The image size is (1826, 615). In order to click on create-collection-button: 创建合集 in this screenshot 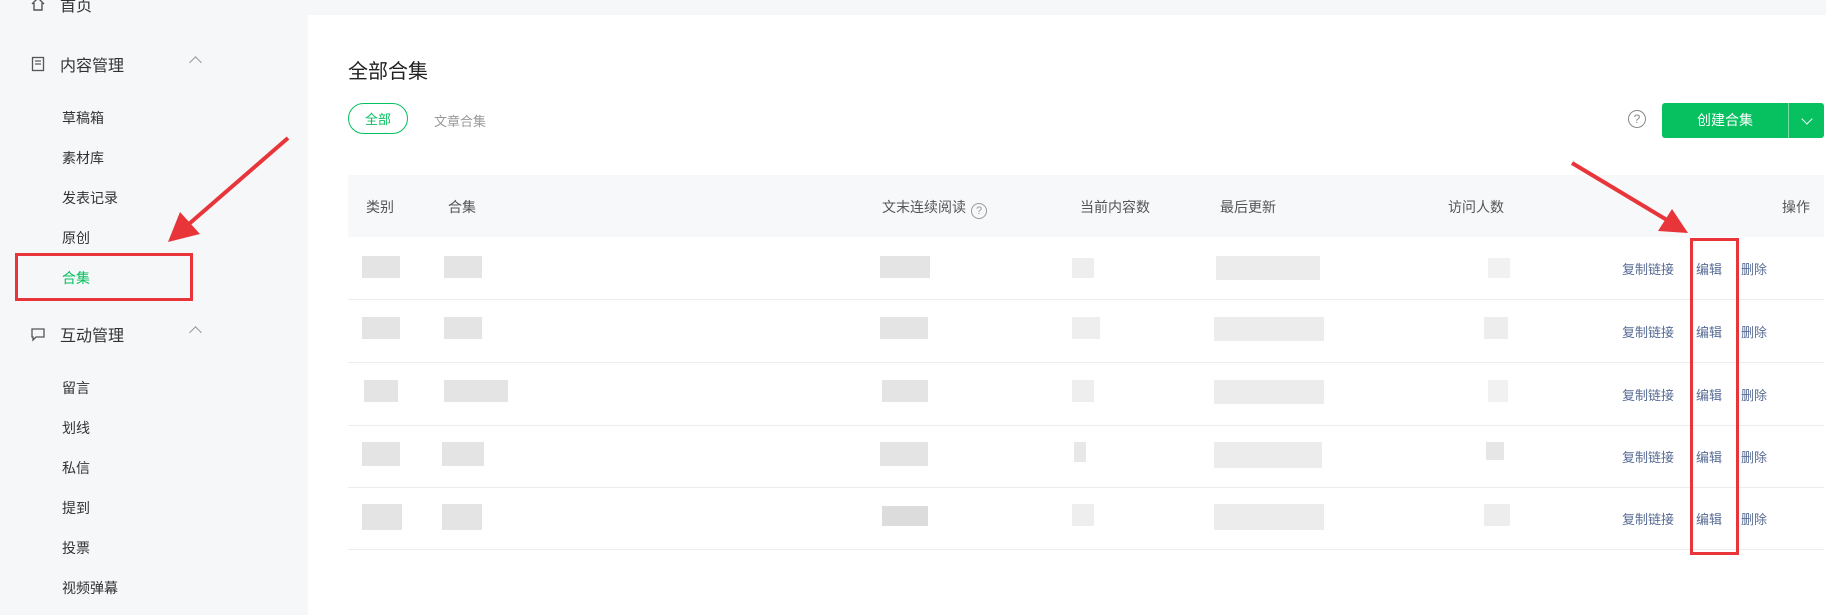, I will do `click(1743, 120)`.